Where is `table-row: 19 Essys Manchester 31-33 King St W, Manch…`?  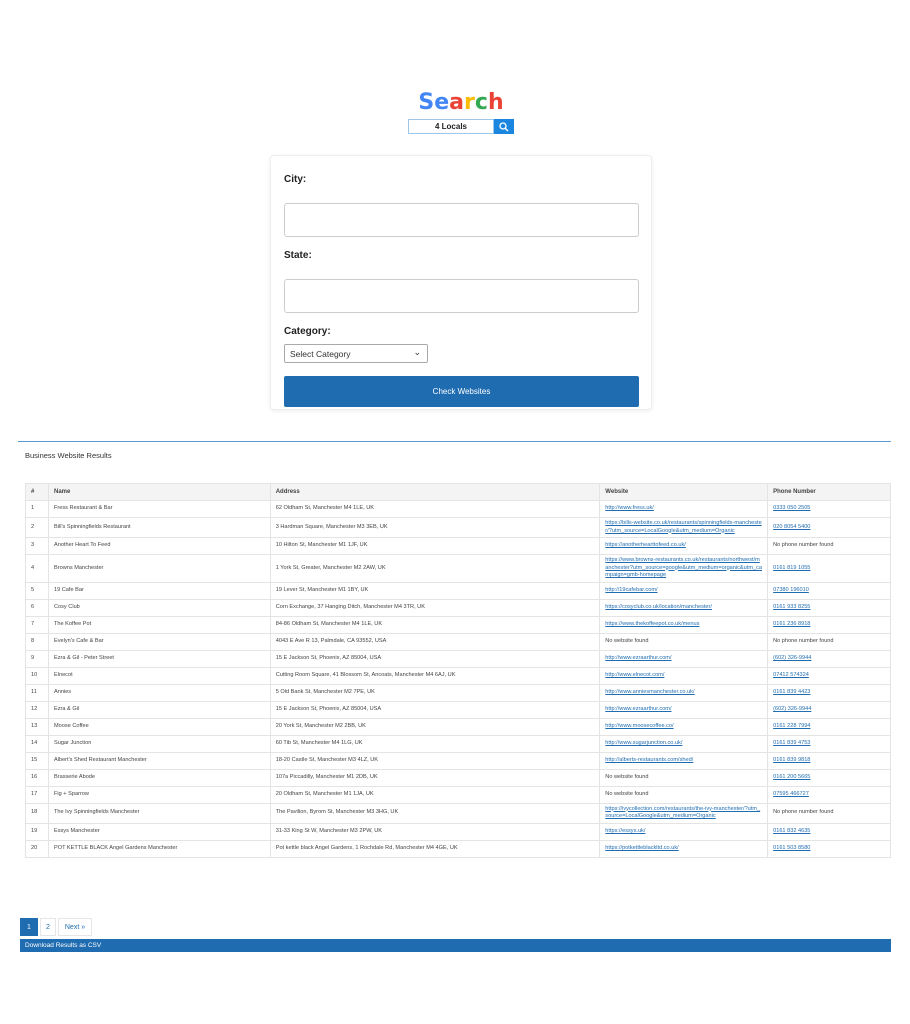
table-row: 19 Essys Manchester 31-33 King St W, Manch… is located at coordinates (458, 831).